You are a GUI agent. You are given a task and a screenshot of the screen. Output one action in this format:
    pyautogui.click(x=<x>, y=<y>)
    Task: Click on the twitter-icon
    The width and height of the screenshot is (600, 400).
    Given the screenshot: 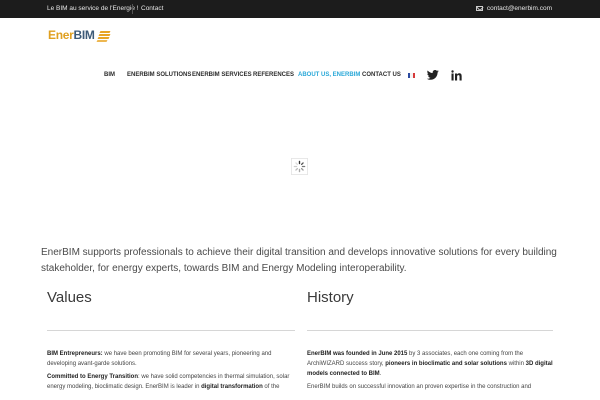 What is the action you would take?
    pyautogui.click(x=433, y=75)
    